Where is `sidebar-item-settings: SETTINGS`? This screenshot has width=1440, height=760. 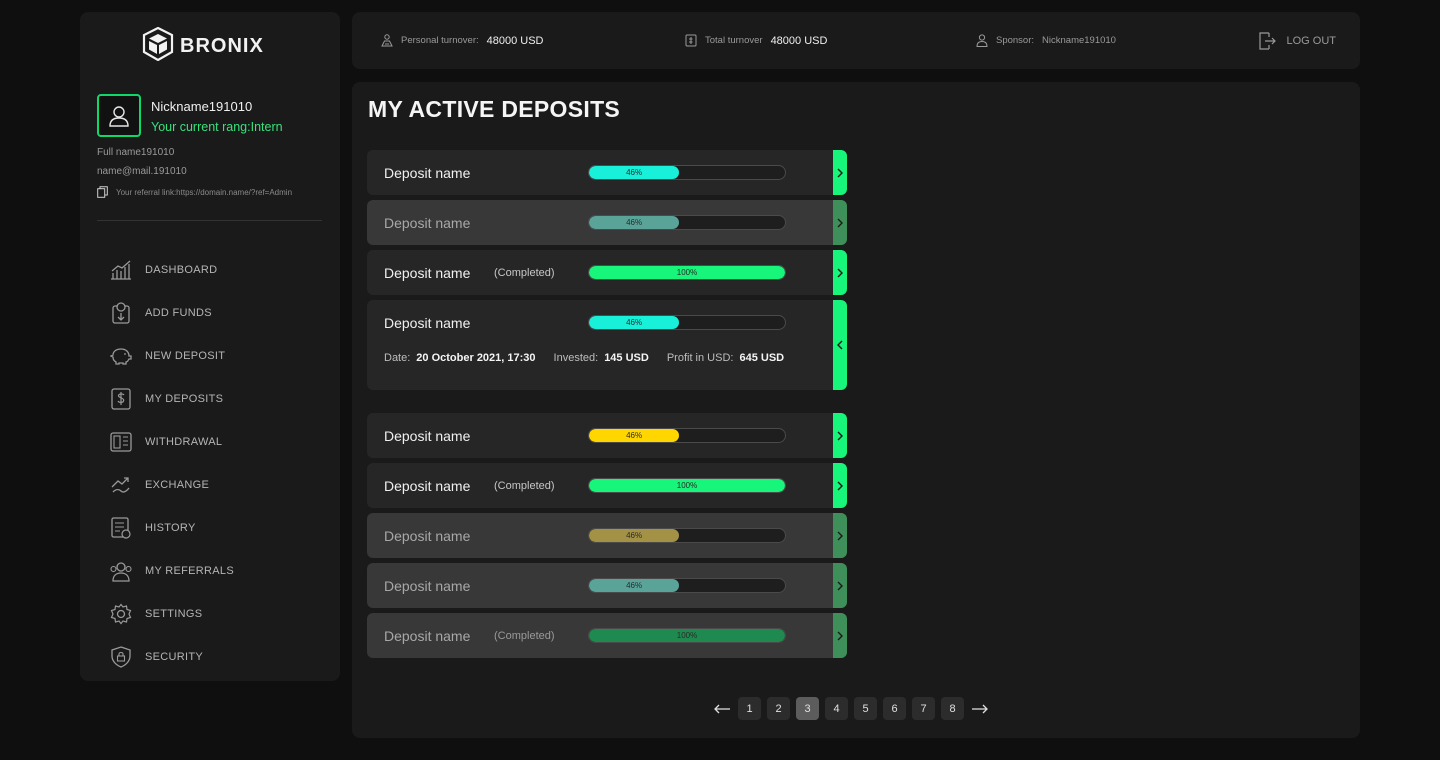
sidebar-item-settings: SETTINGS is located at coordinates (214, 613).